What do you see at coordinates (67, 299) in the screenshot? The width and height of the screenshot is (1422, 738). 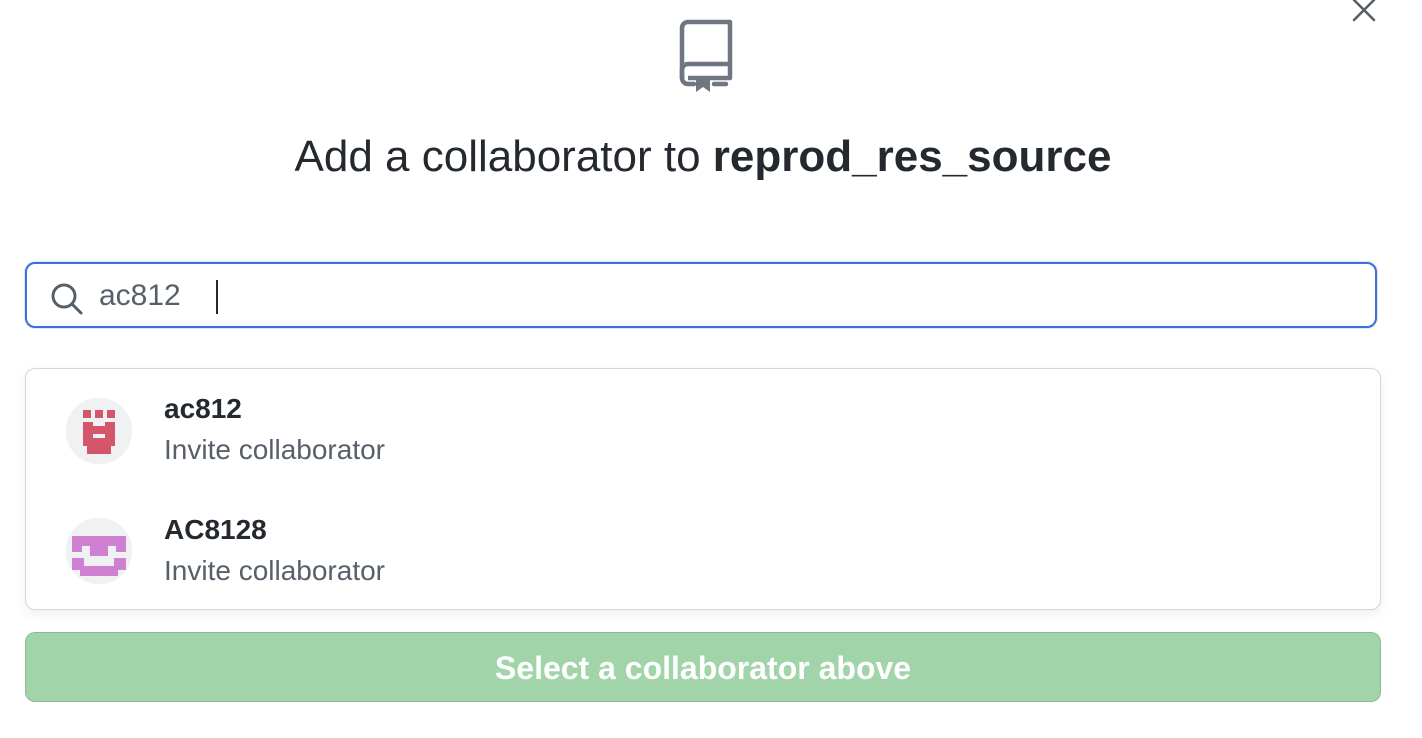 I see `search-icon` at bounding box center [67, 299].